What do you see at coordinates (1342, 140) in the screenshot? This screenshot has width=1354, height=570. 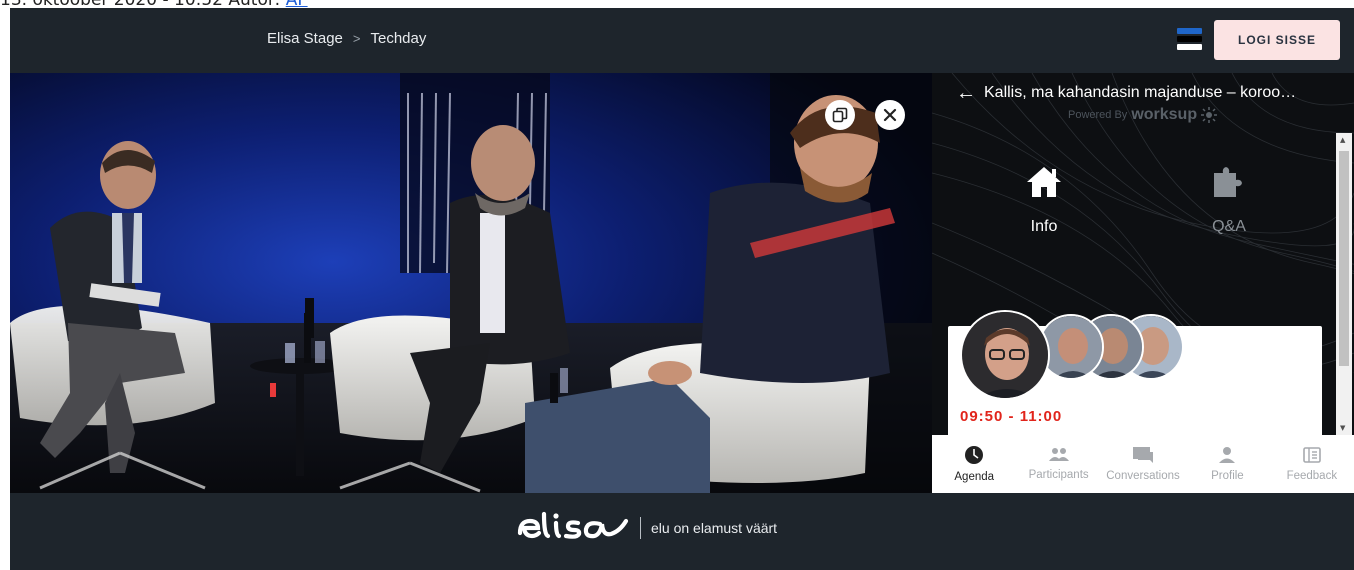 I see `scroll-up-icon: ▲` at bounding box center [1342, 140].